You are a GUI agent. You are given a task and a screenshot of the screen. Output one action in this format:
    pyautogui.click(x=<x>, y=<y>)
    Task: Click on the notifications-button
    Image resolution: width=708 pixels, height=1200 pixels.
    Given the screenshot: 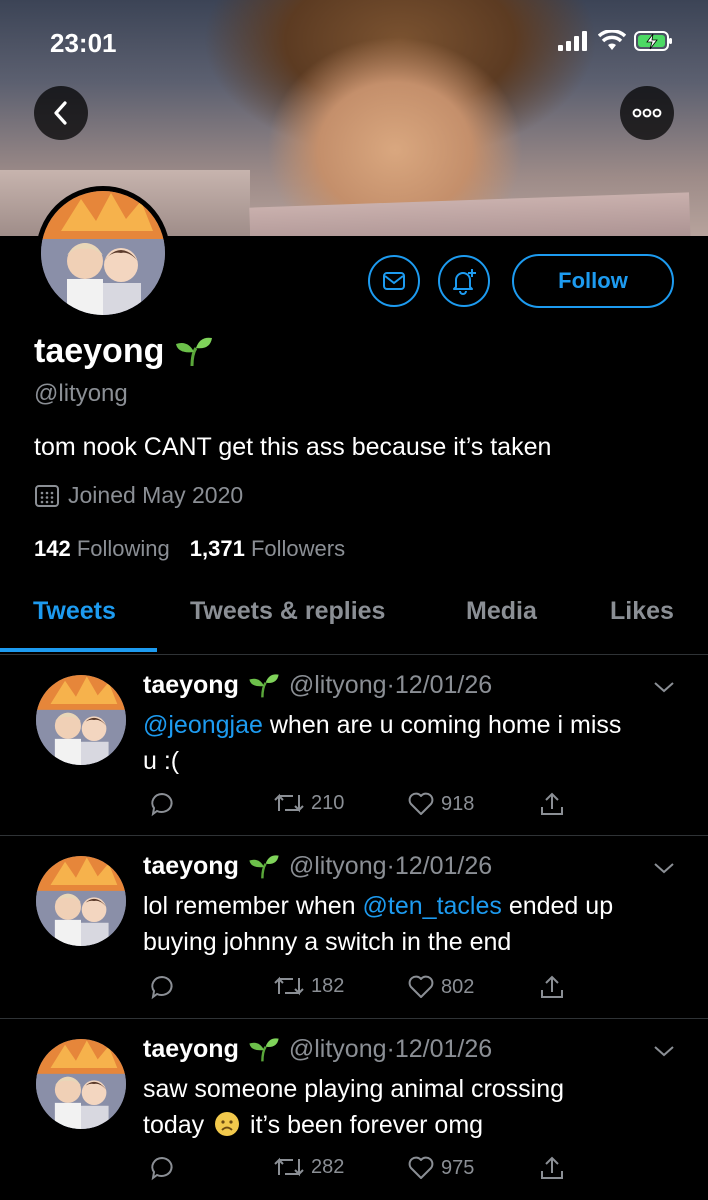 What is the action you would take?
    pyautogui.click(x=464, y=281)
    